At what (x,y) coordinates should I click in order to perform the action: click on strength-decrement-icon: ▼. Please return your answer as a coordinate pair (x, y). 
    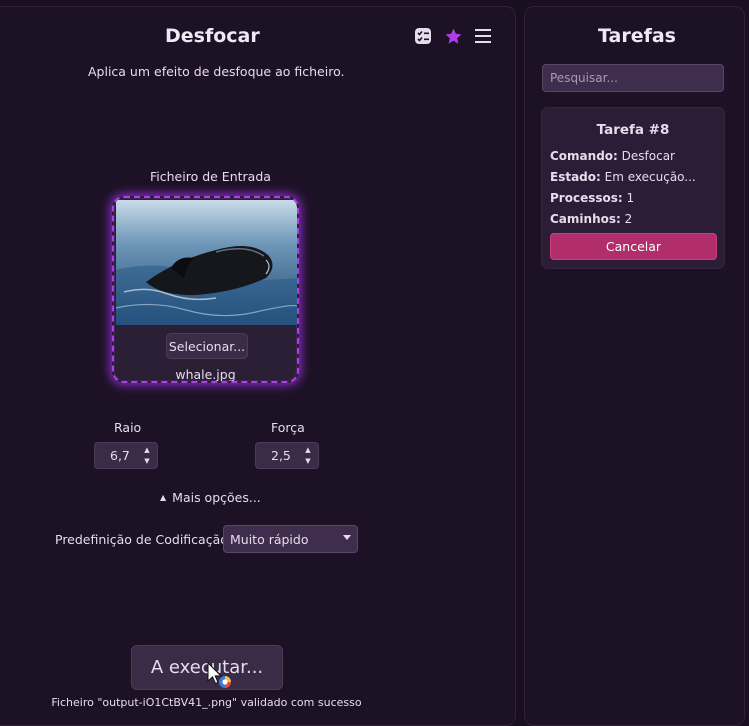
    Looking at the image, I should click on (308, 461).